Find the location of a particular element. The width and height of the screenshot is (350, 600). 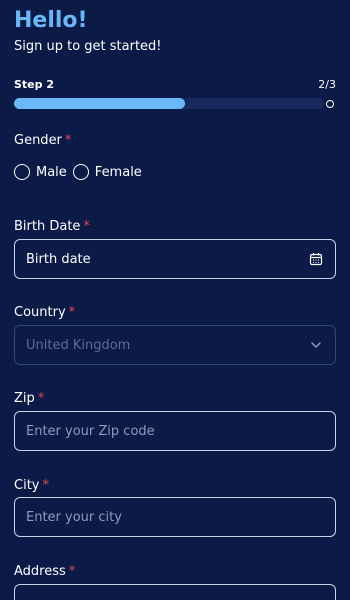

gender-option-female: Female is located at coordinates (107, 172).